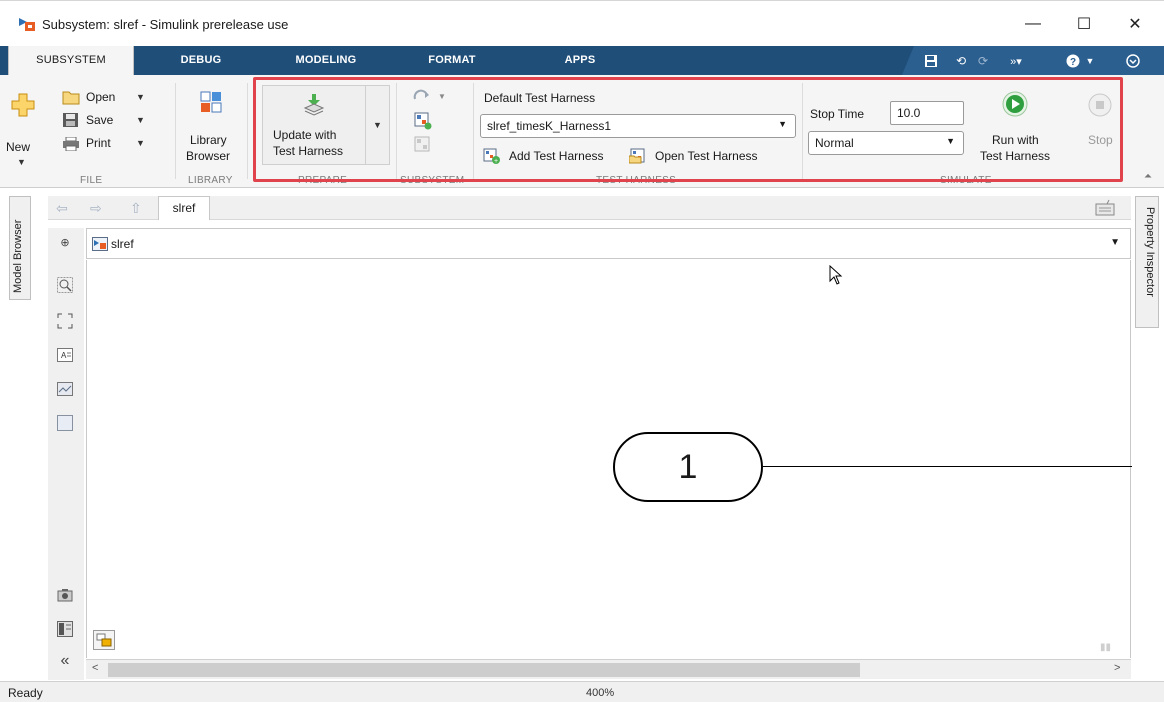 This screenshot has height=702, width=1164. I want to click on collapse-palette-icon: «, so click(65, 661).